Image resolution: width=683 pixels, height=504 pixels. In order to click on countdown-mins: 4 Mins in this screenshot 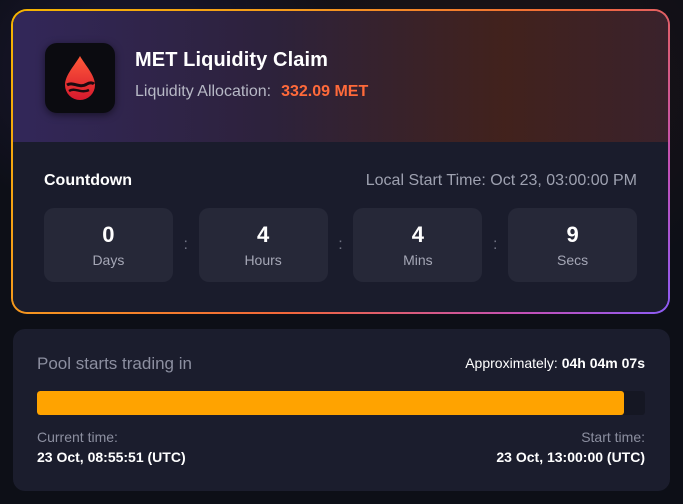, I will do `click(418, 245)`.